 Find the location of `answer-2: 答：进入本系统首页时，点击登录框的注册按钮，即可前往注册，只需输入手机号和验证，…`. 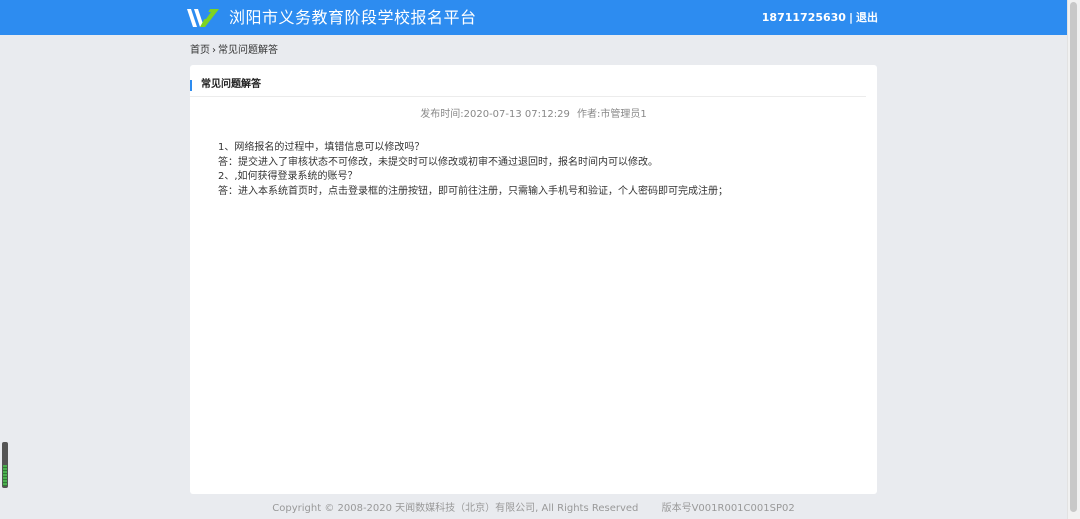

answer-2: 答：进入本系统首页时，点击登录框的注册按钮，即可前往注册，只需输入手机号和验证，… is located at coordinates (473, 191).